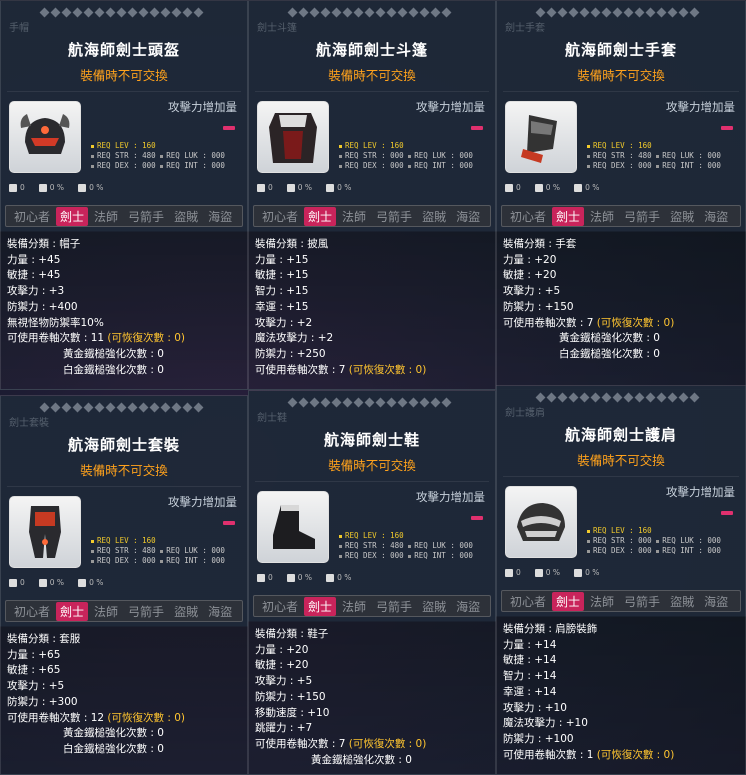 Image resolution: width=746 pixels, height=775 pixels. I want to click on item-name: 航海師劍士護肩, so click(620, 435).